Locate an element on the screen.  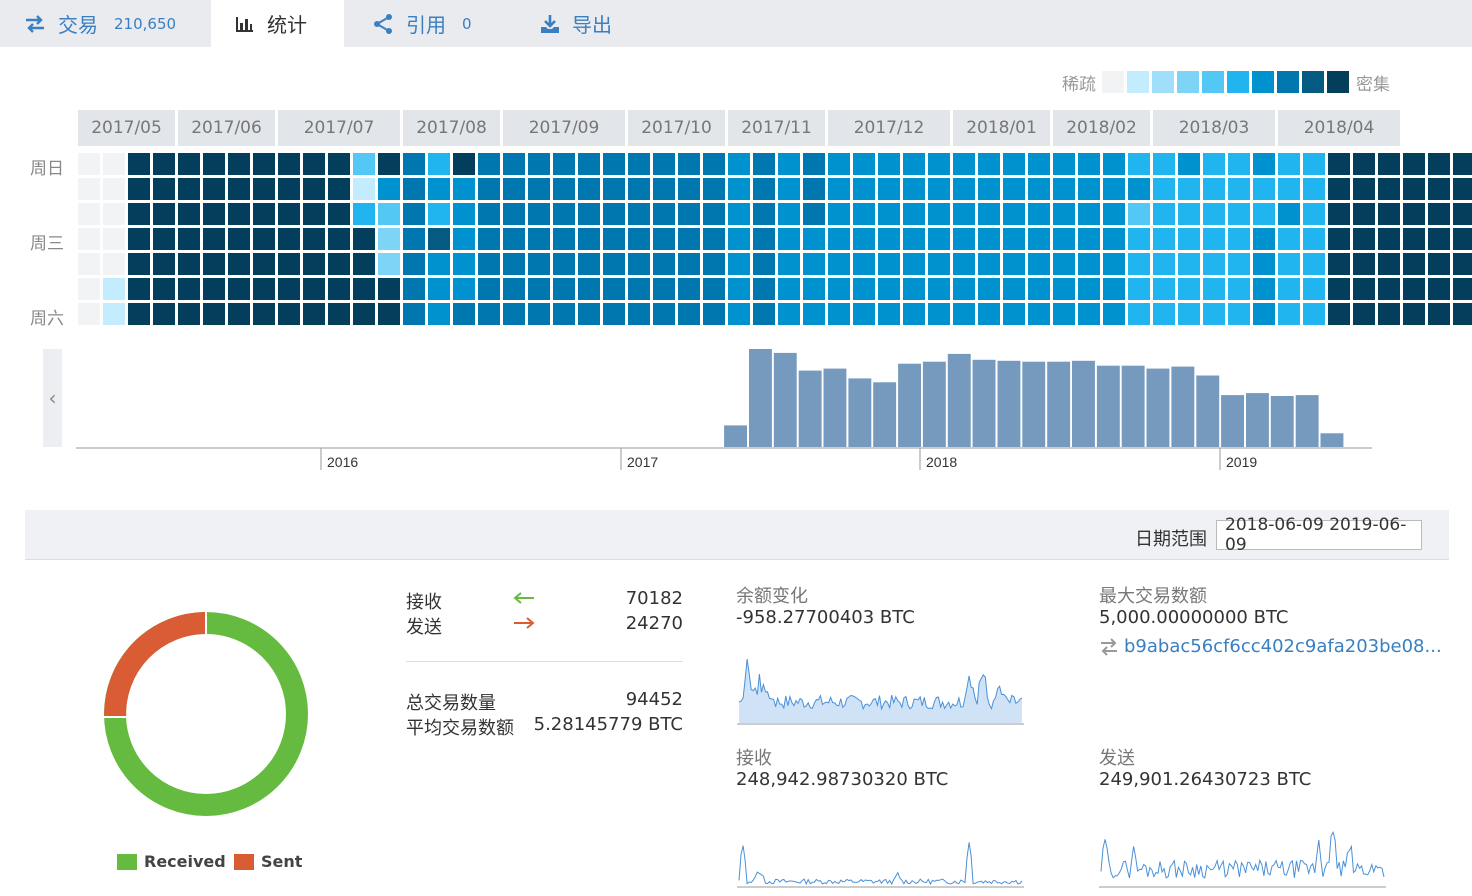
tab-statistics: 统计 is located at coordinates (277, 23).